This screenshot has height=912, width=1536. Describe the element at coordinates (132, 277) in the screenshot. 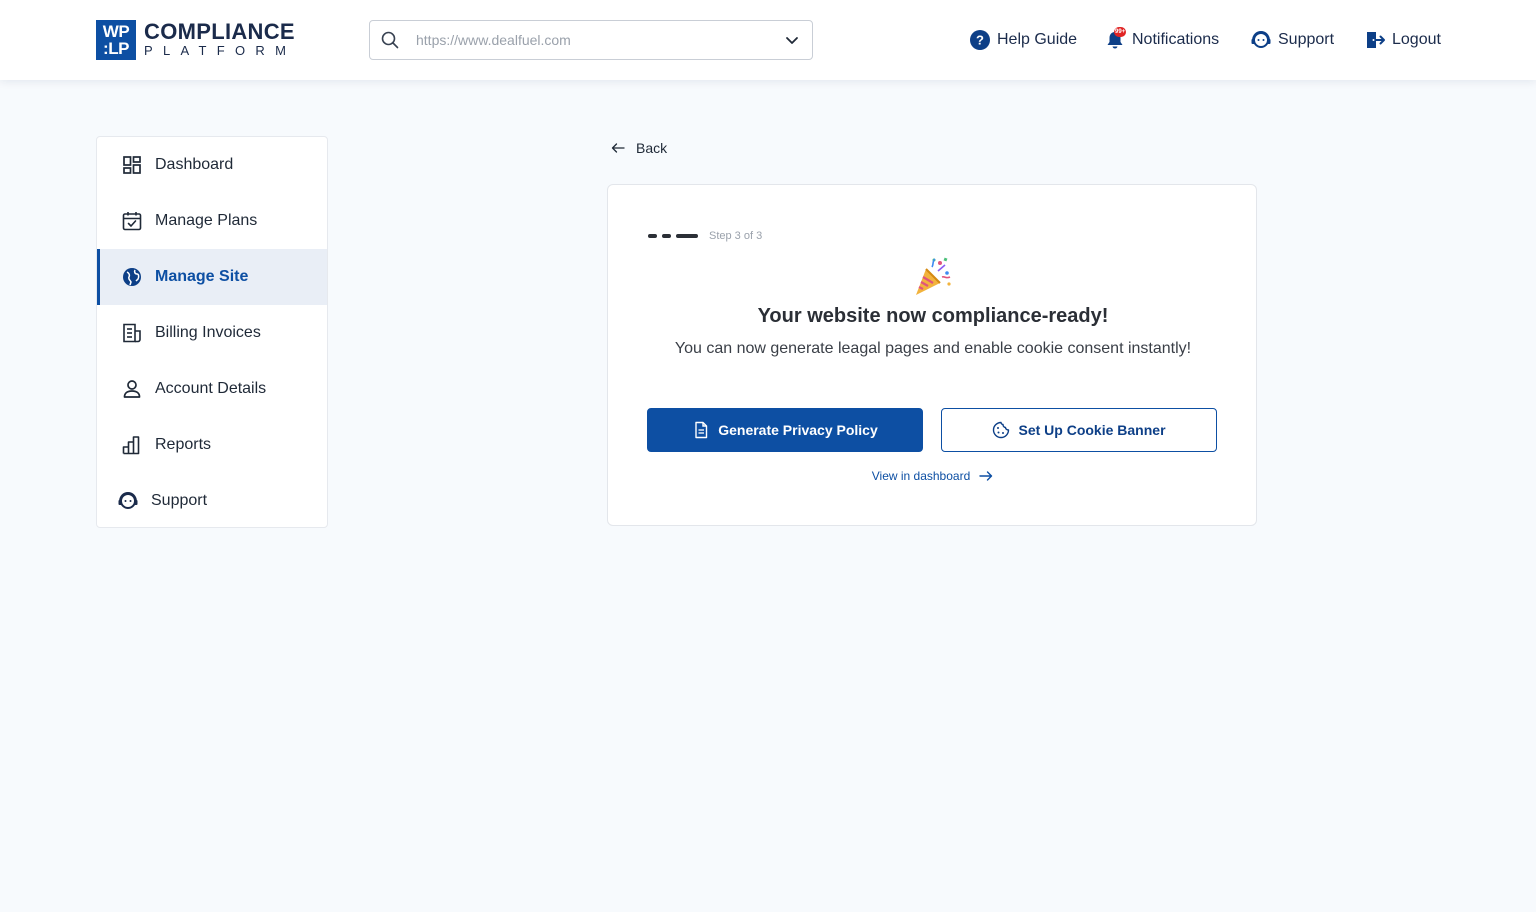

I see `globe-icon` at that location.